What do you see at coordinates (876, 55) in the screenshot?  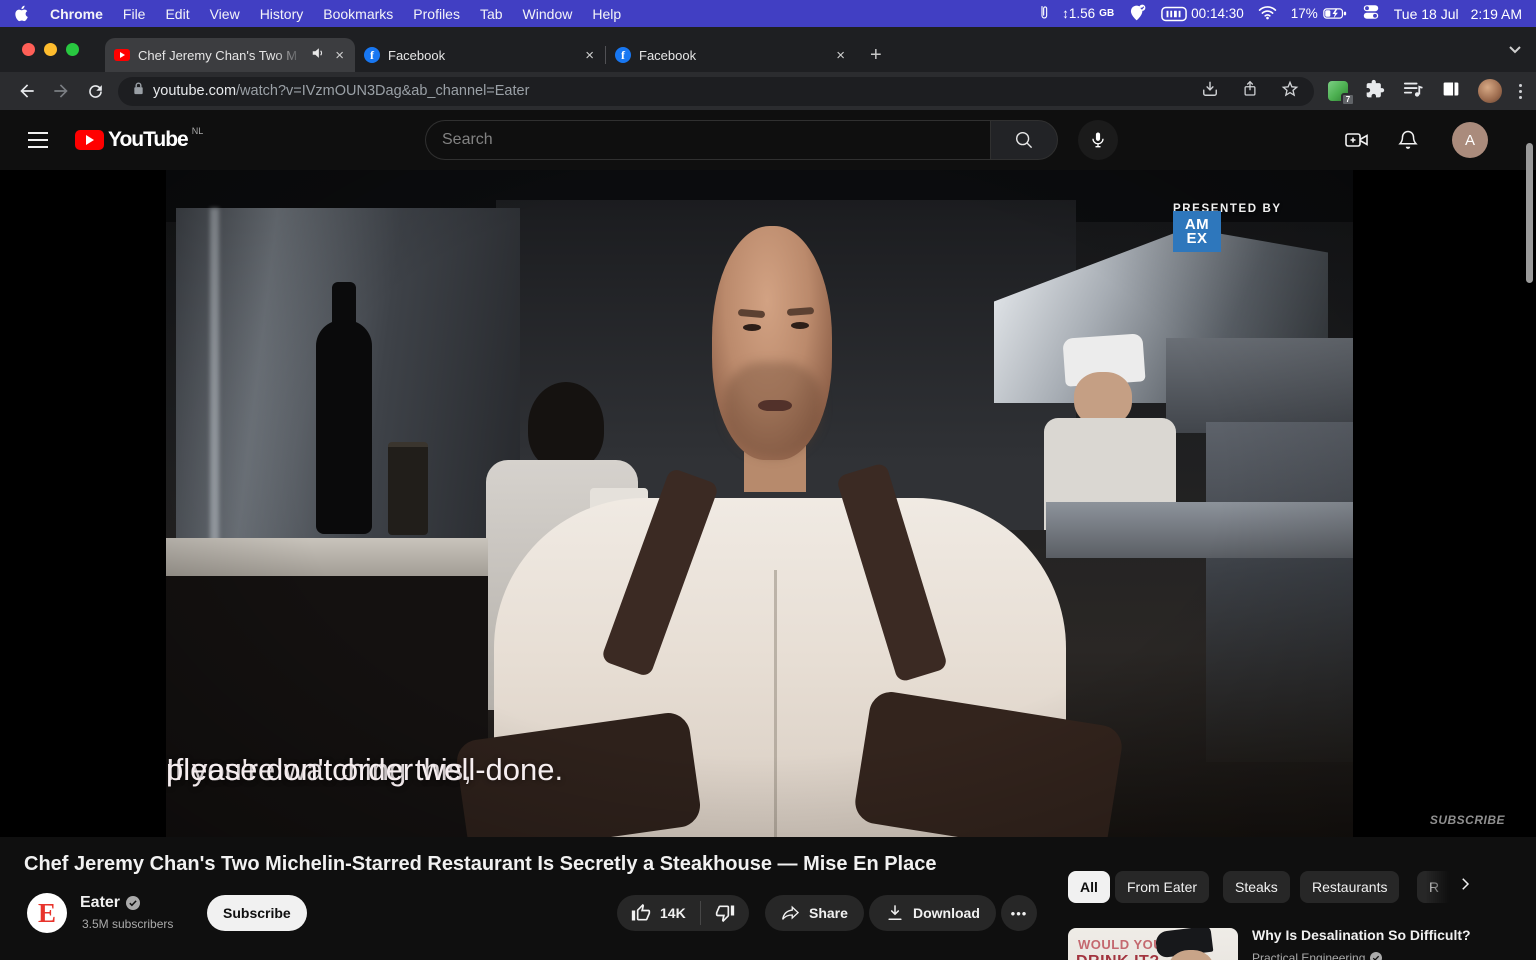 I see `new-tab-button: +` at bounding box center [876, 55].